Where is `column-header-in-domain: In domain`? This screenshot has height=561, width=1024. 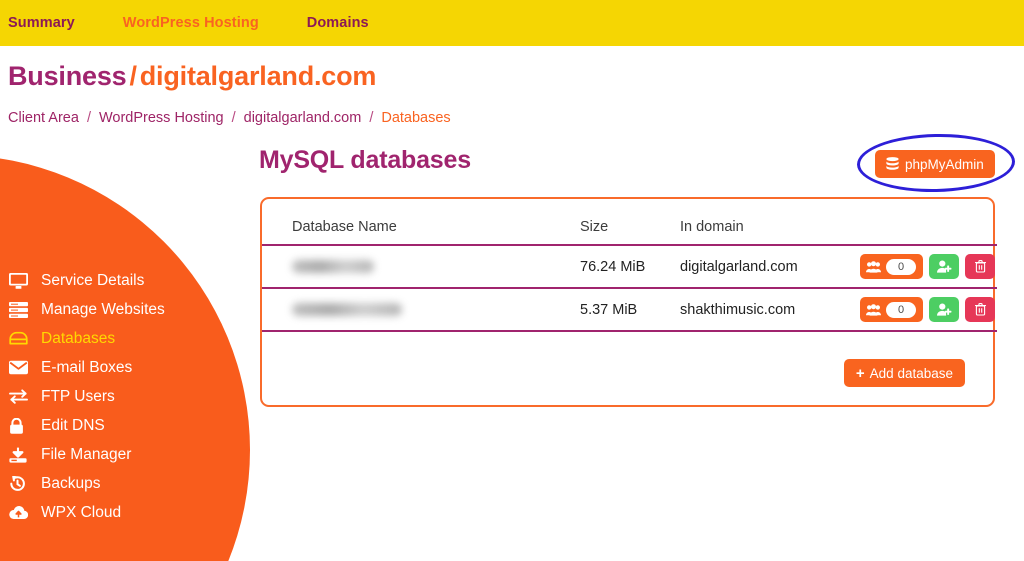 column-header-in-domain: In domain is located at coordinates (770, 222).